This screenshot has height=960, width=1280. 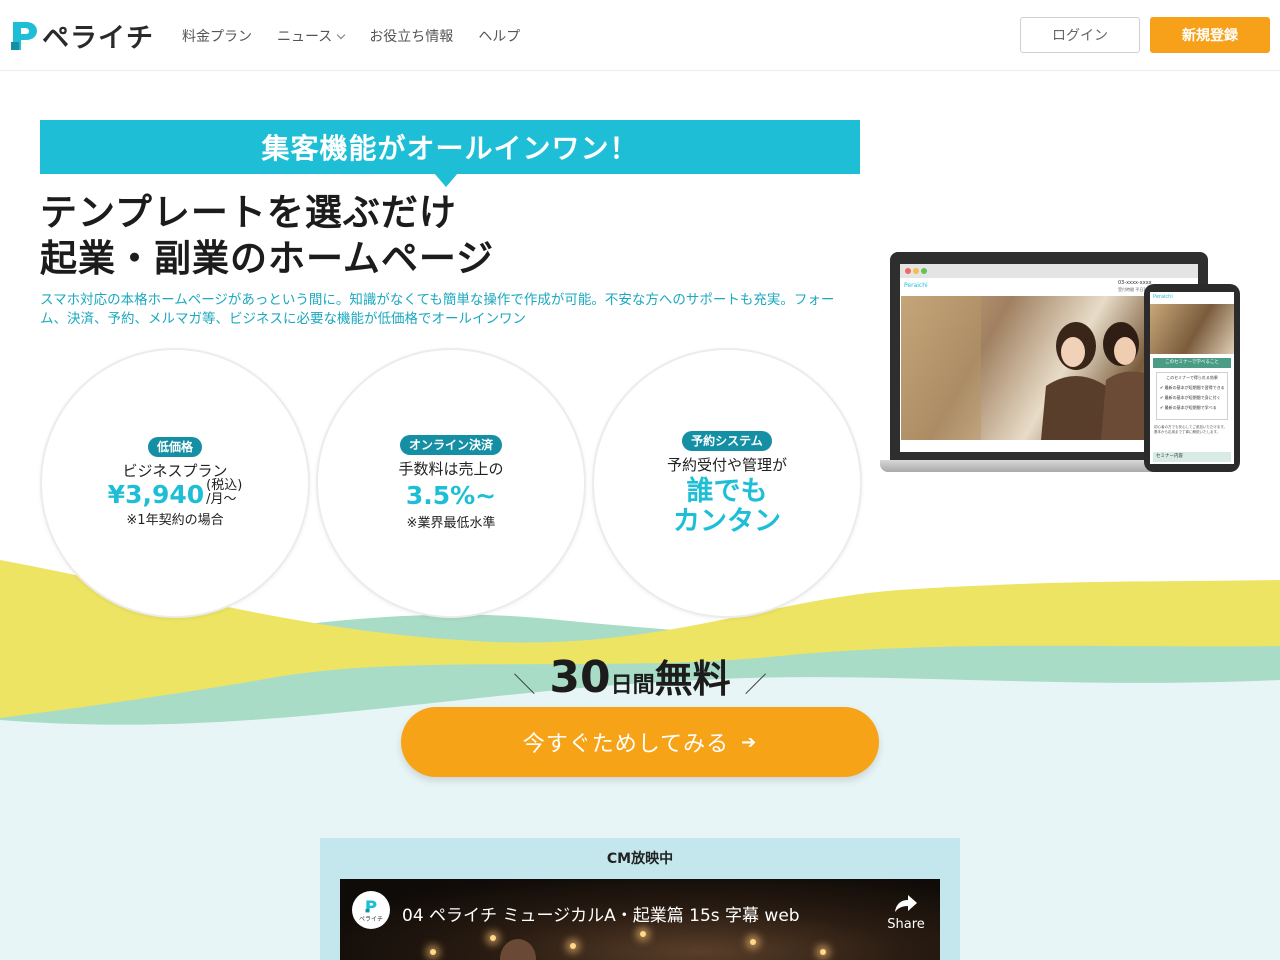 What do you see at coordinates (451, 469) in the screenshot?
I see `feature-payment-line: 手数料は売上の` at bounding box center [451, 469].